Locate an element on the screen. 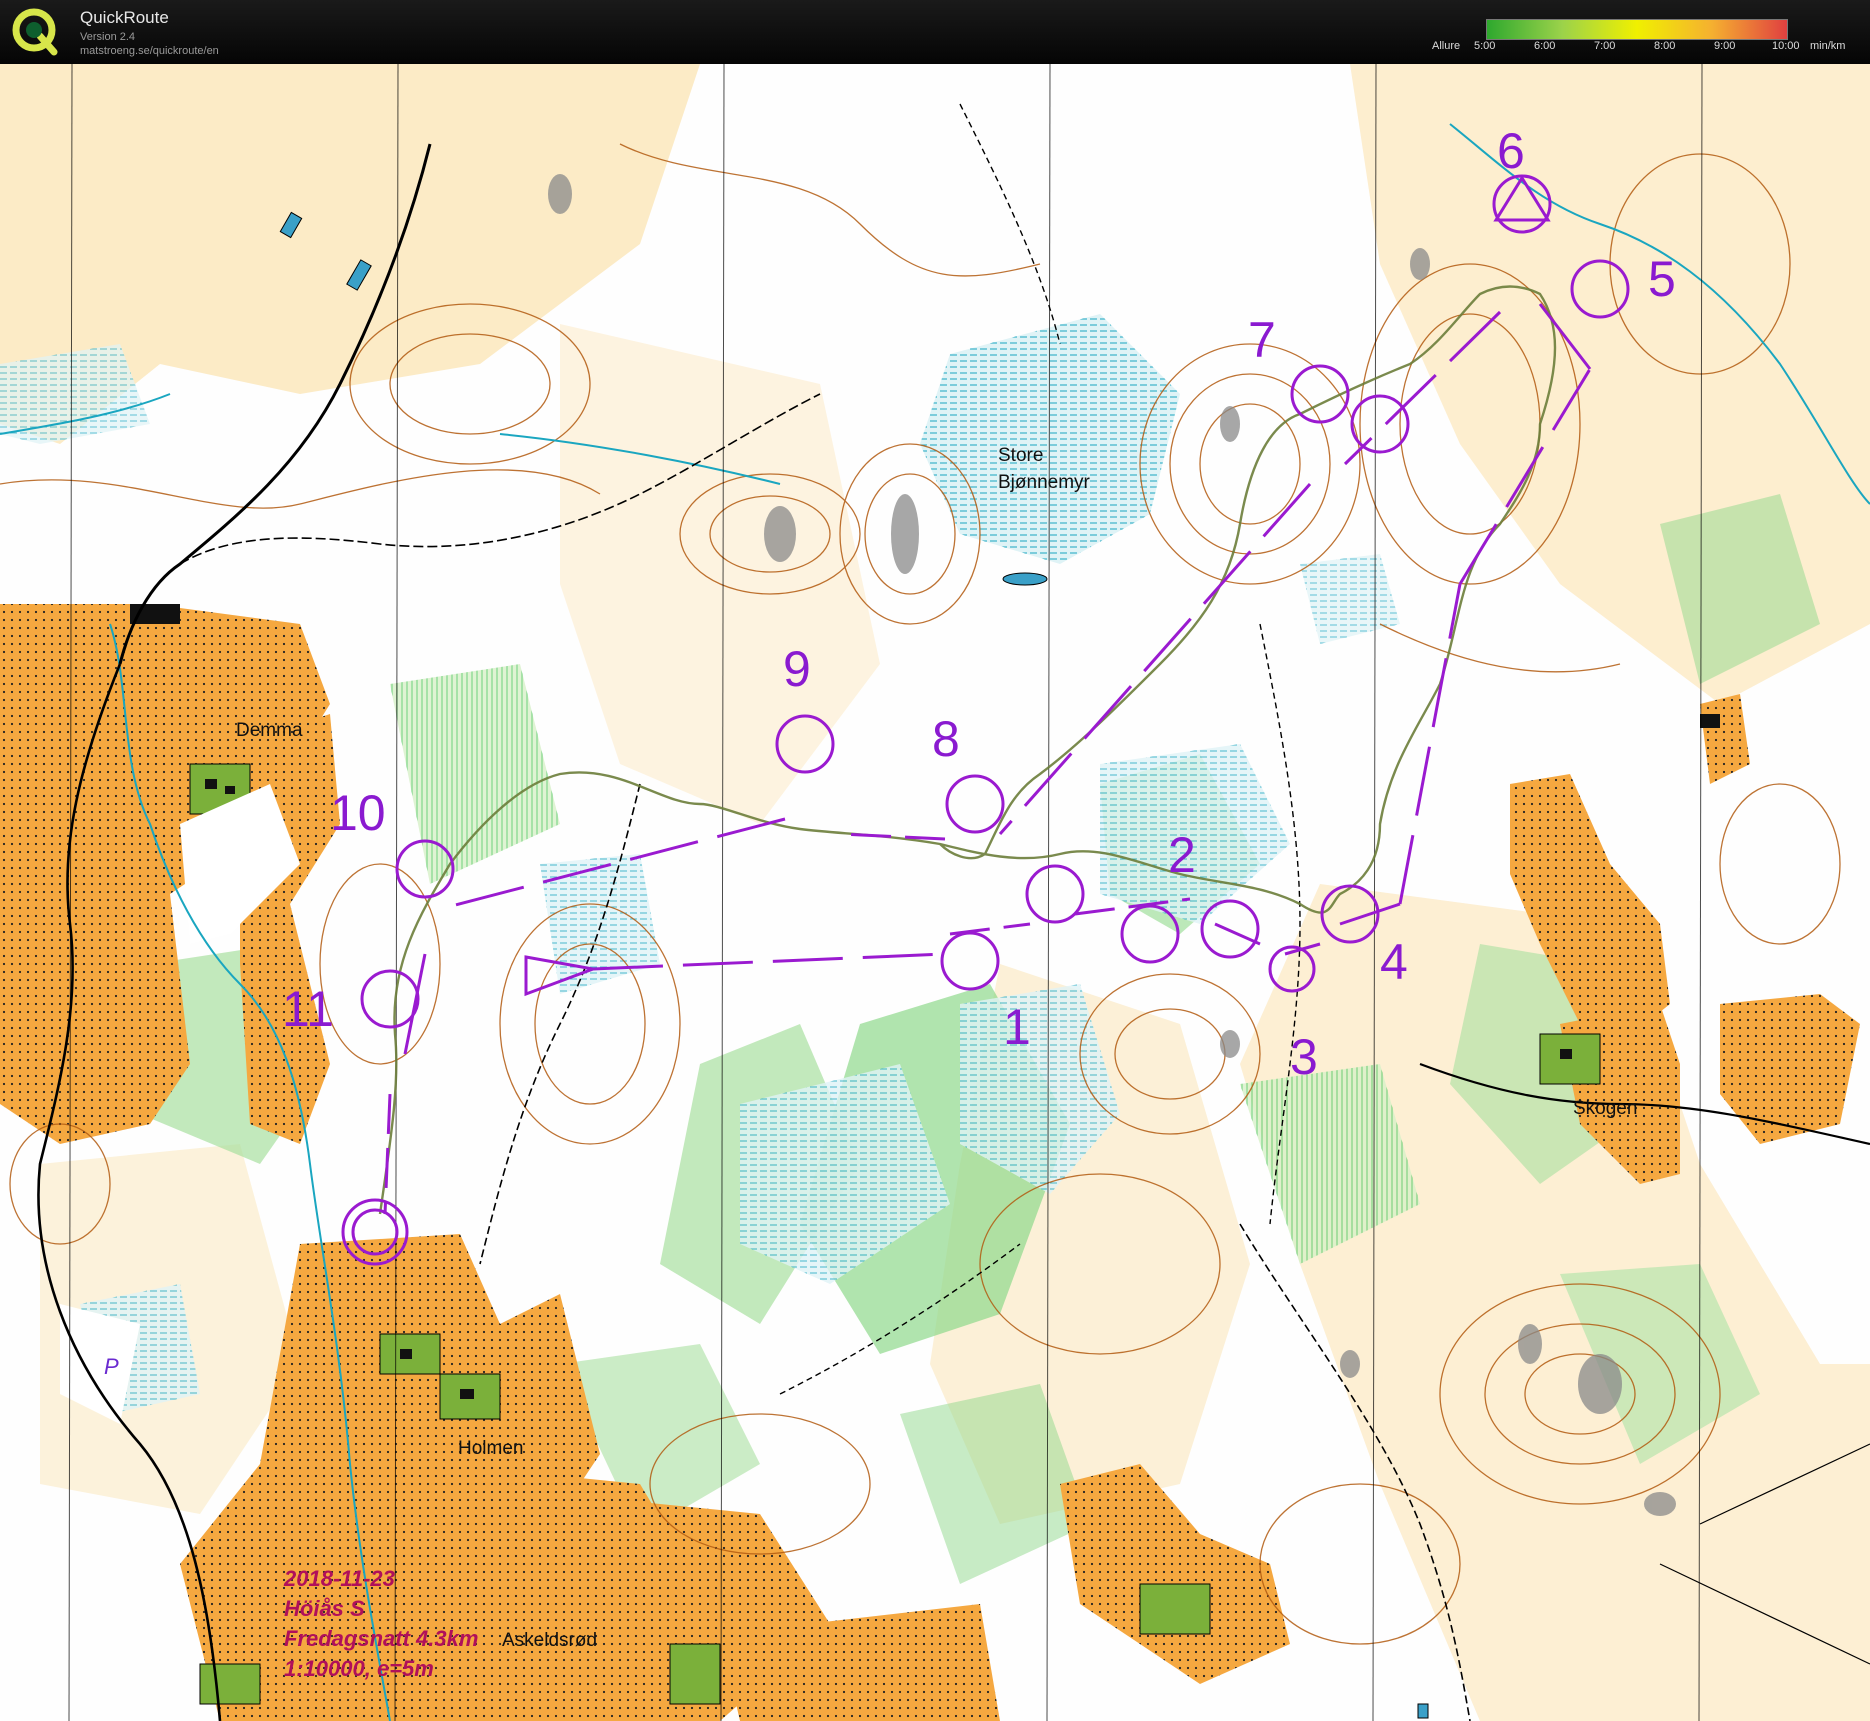 The height and width of the screenshot is (1721, 1870). control-number-3: 3 is located at coordinates (1304, 1057).